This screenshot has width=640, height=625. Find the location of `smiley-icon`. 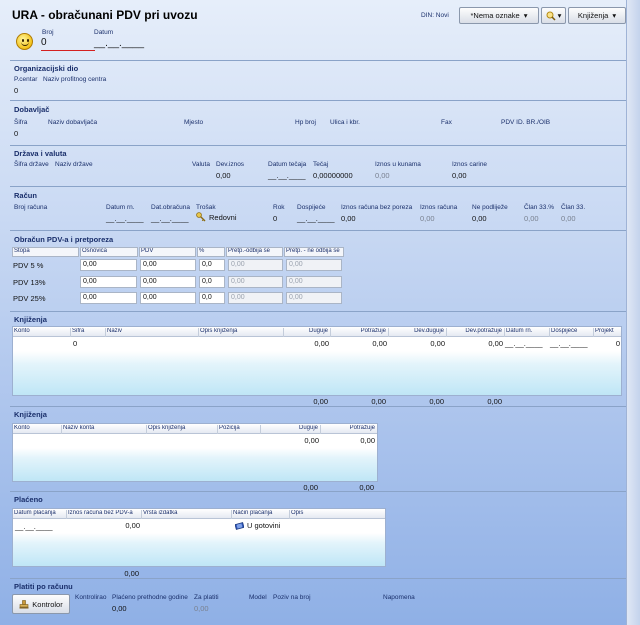

smiley-icon is located at coordinates (24, 41).